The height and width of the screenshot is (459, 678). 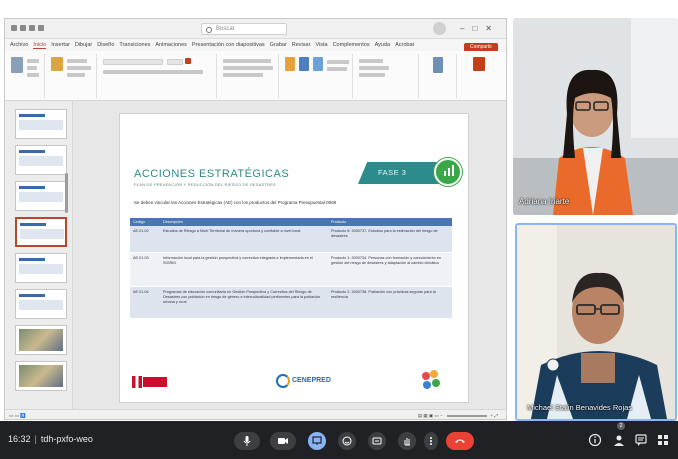 I want to click on camera-icon, so click(x=283, y=441).